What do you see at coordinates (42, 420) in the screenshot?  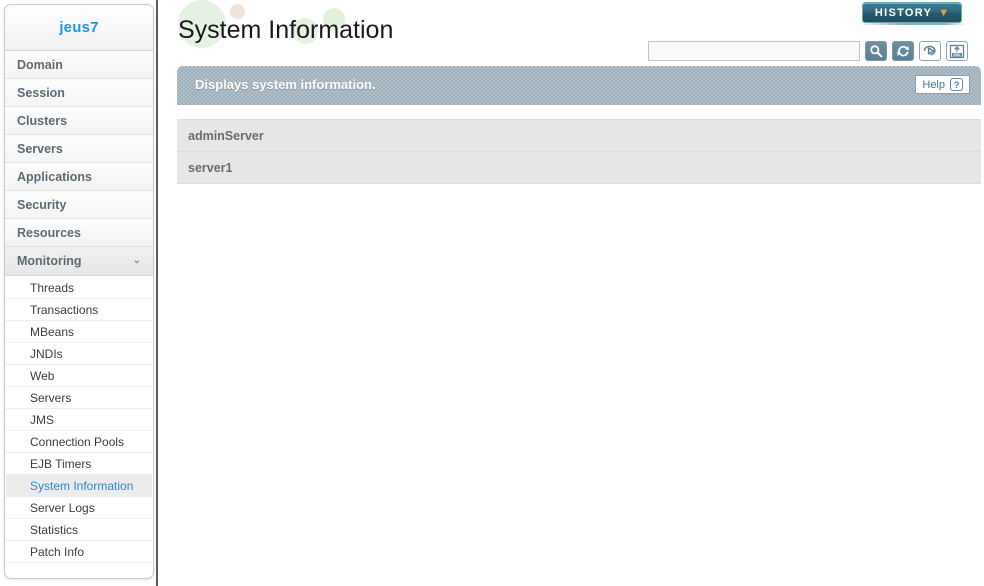 I see `sidebar-subitem-label: JMS` at bounding box center [42, 420].